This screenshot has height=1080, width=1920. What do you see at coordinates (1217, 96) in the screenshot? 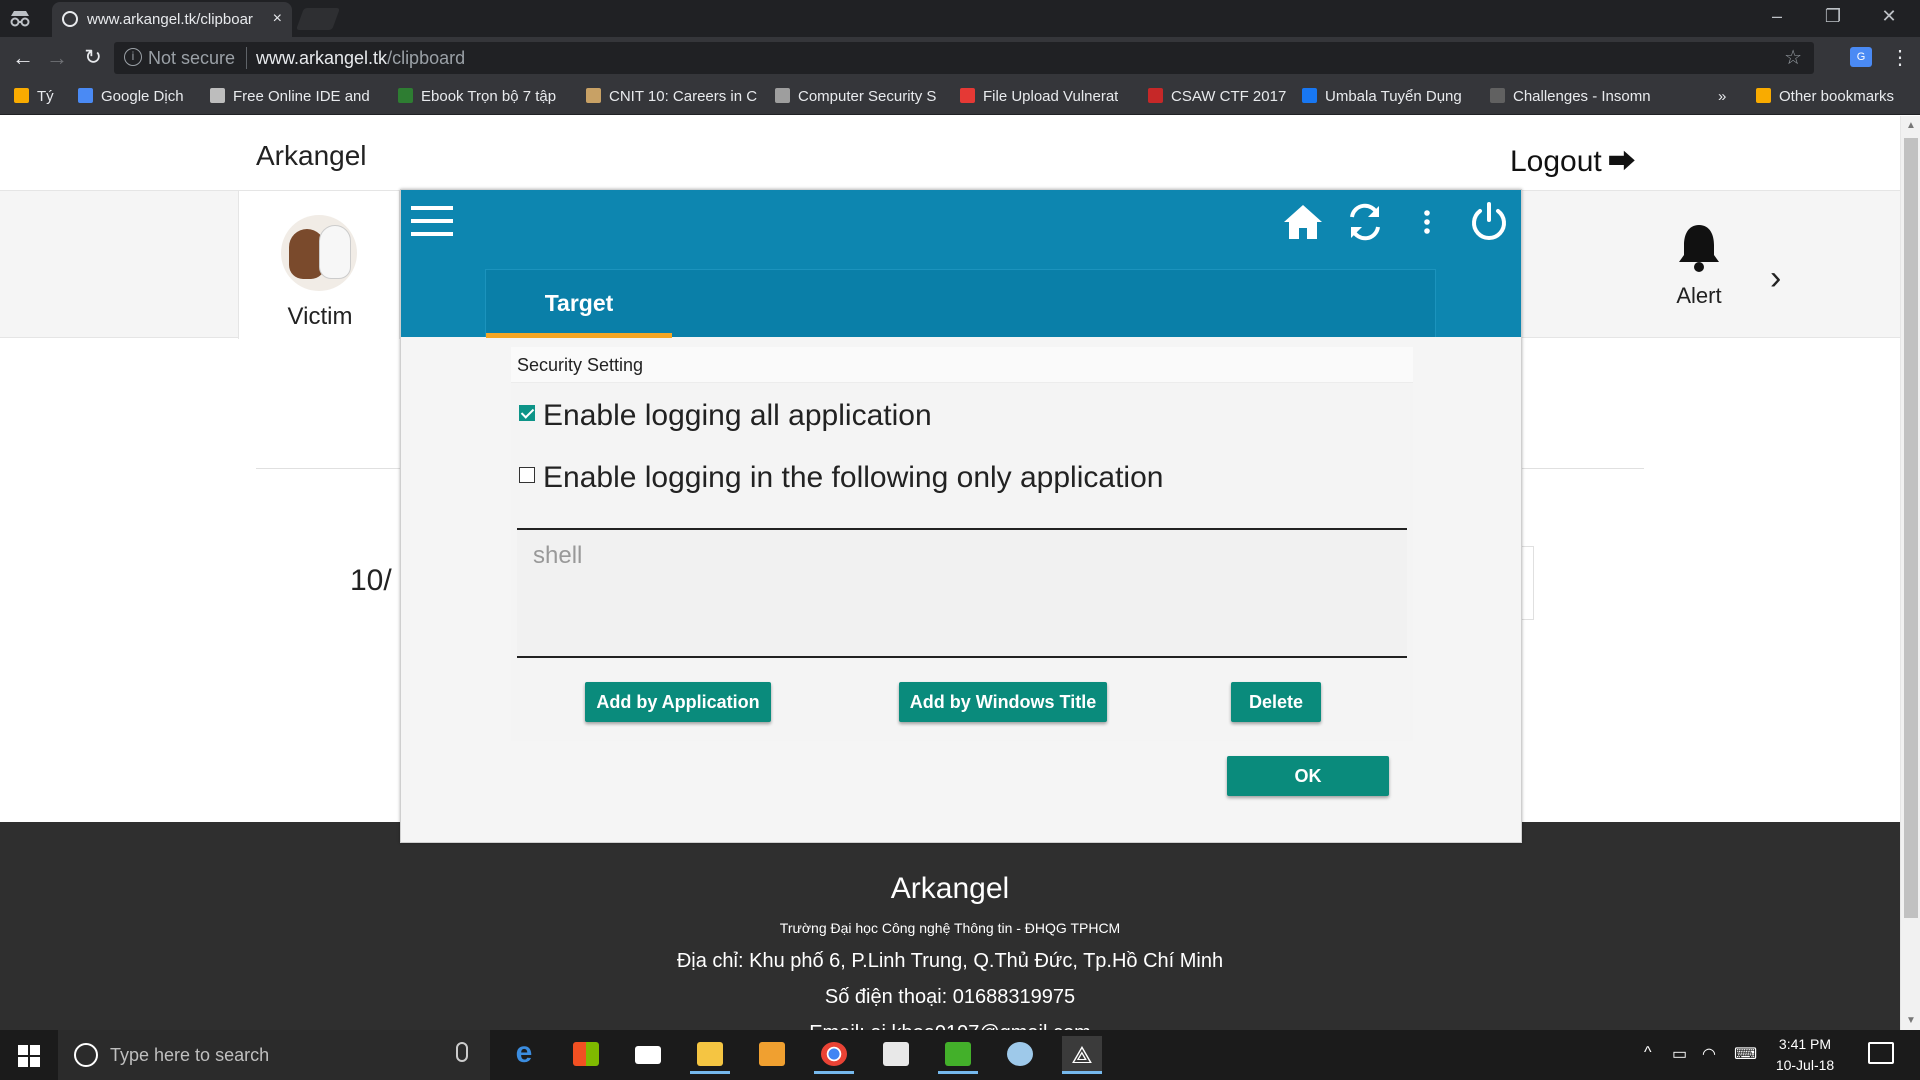
I see `bookmark-item: CSAW CTF 2017` at bounding box center [1217, 96].